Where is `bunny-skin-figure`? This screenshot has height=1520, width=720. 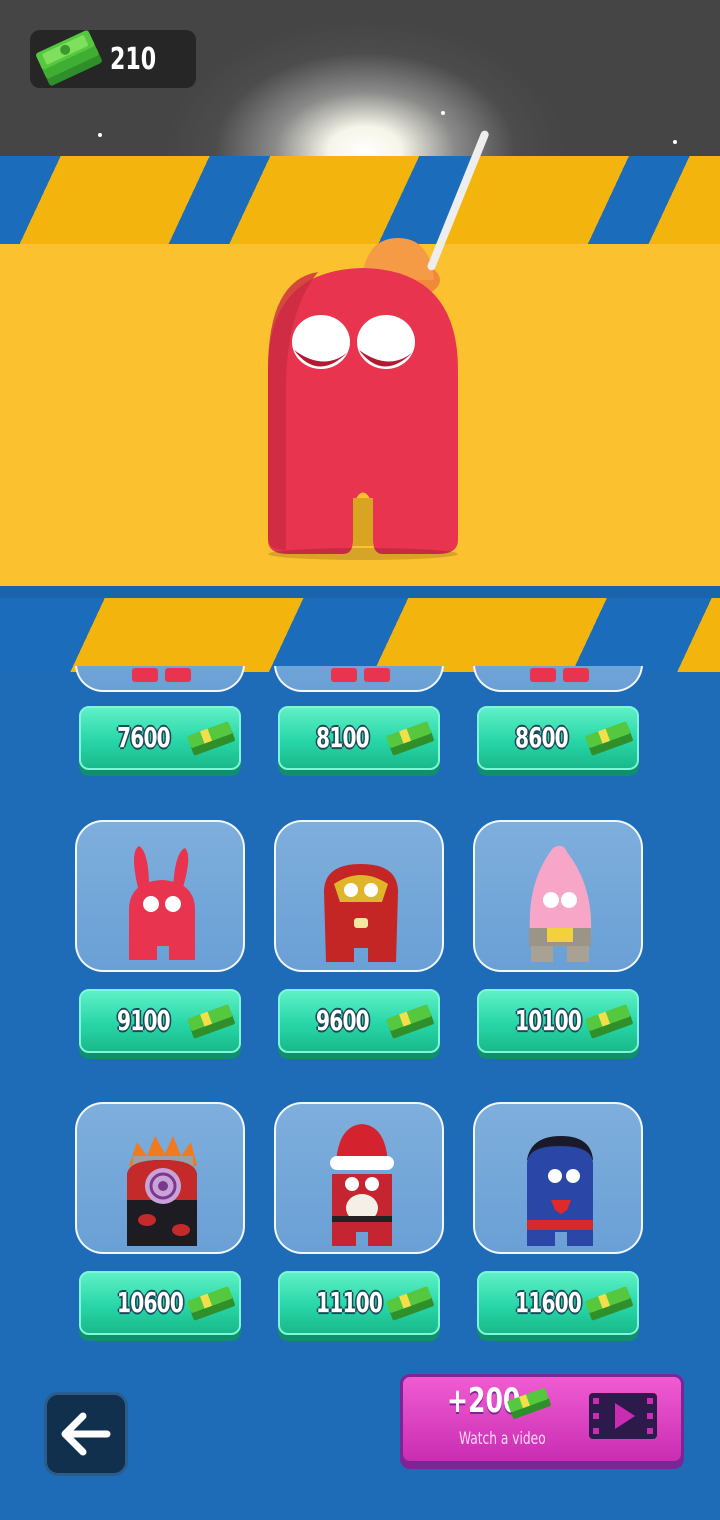
bunny-skin-figure is located at coordinates (162, 903).